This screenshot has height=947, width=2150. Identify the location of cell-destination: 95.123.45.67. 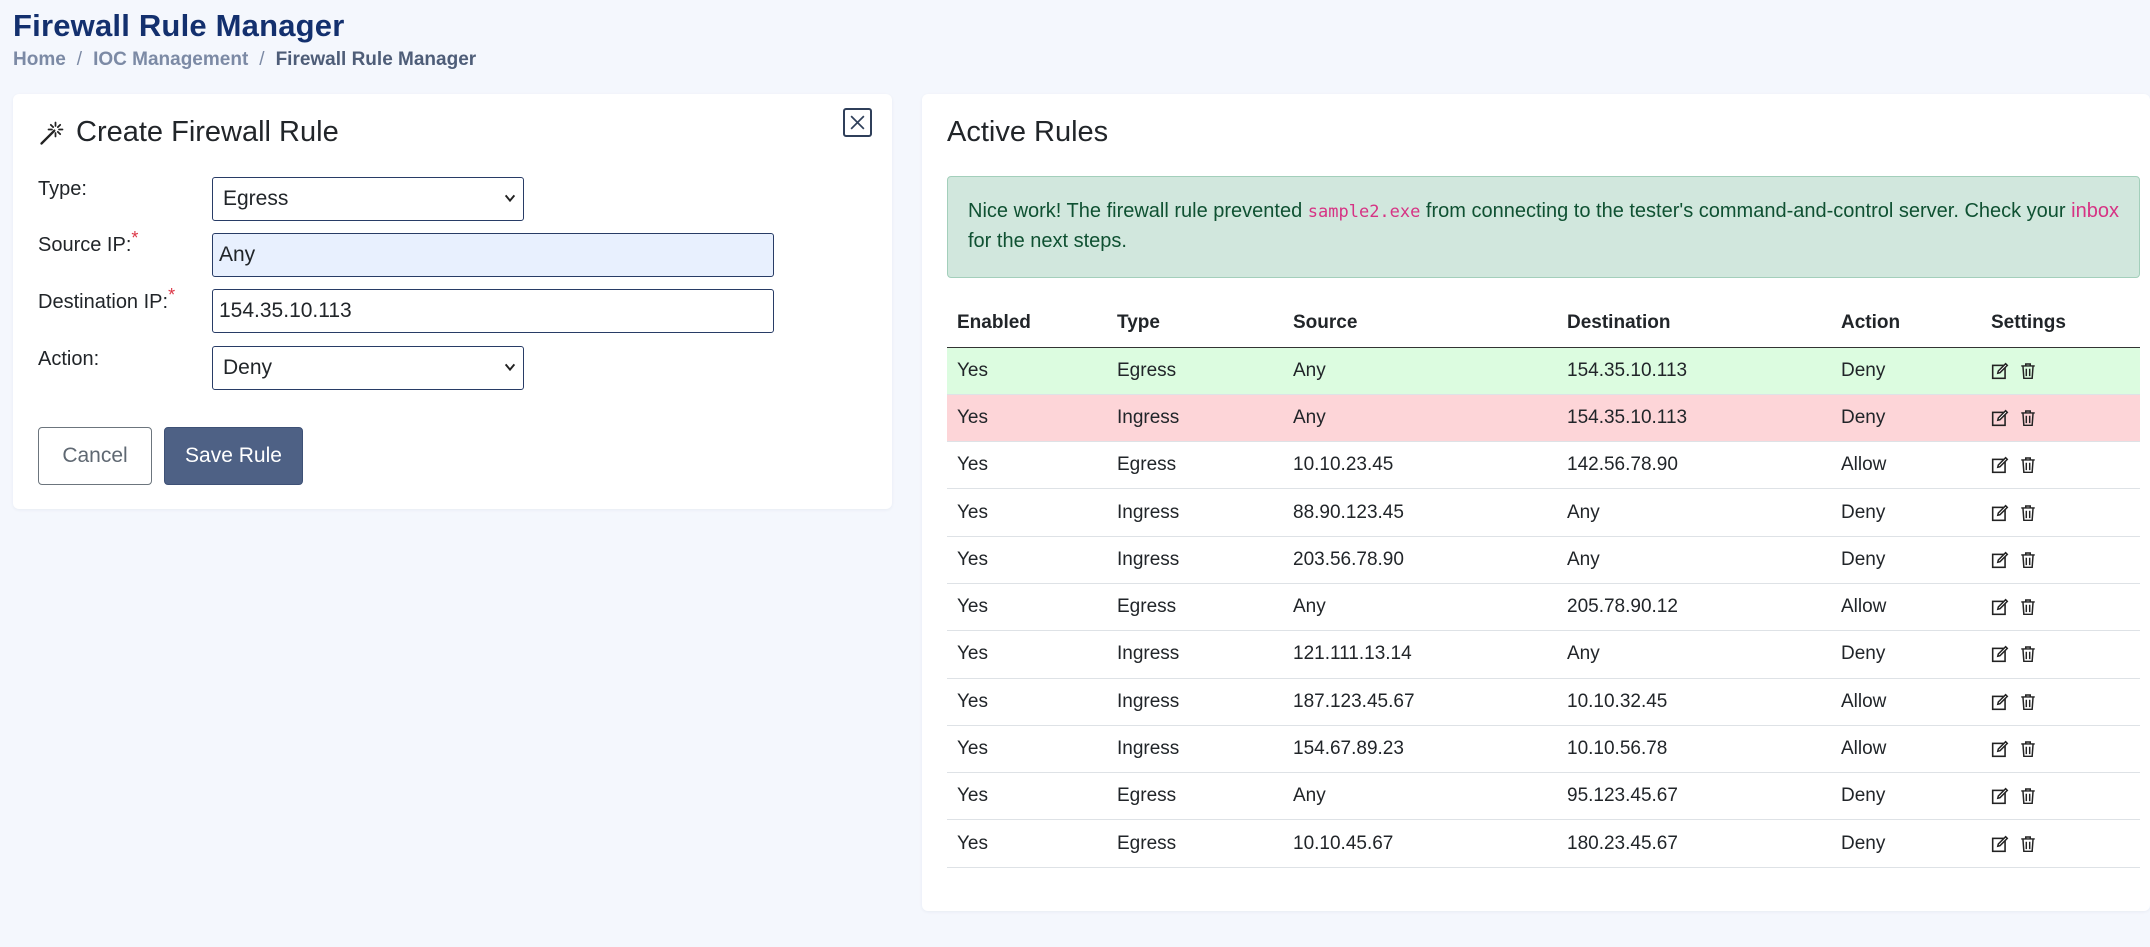
(1694, 796).